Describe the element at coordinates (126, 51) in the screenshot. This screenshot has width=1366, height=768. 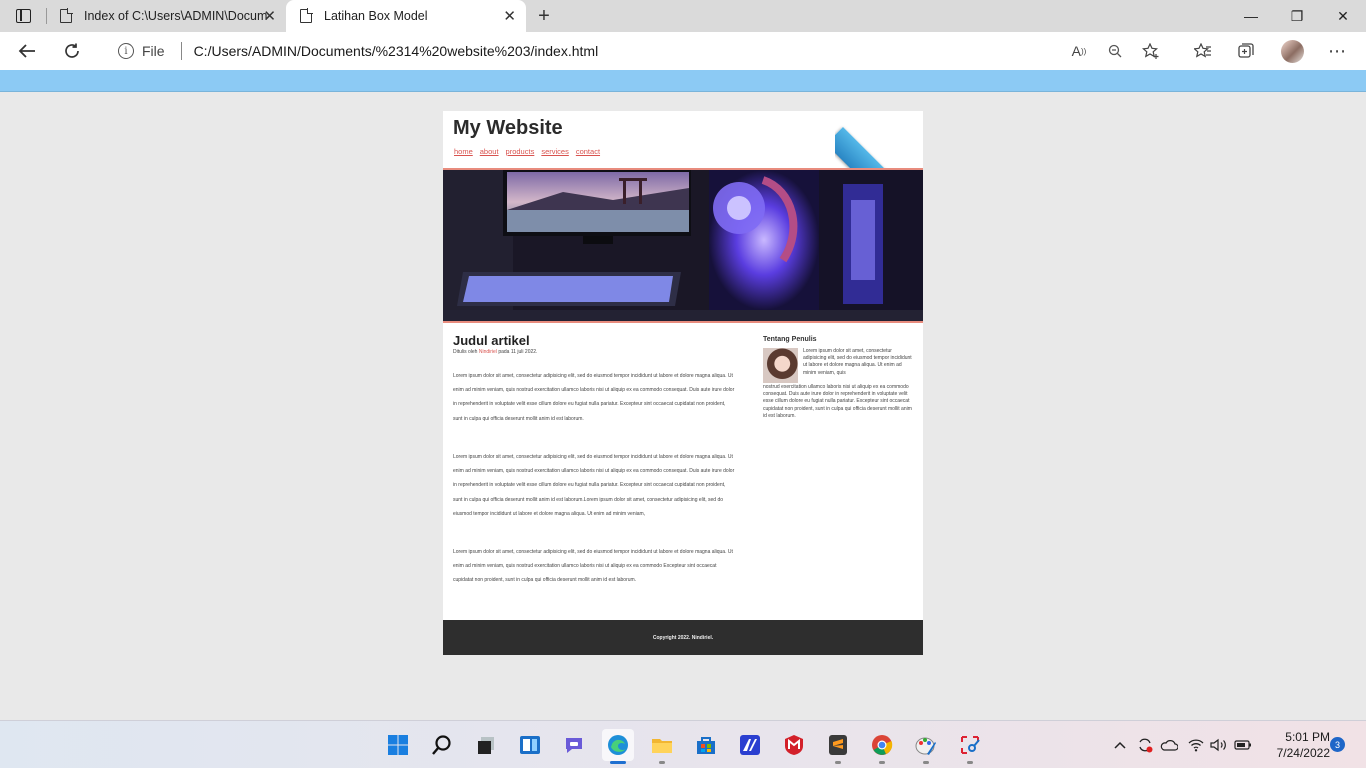
I see `info-icon: i` at that location.